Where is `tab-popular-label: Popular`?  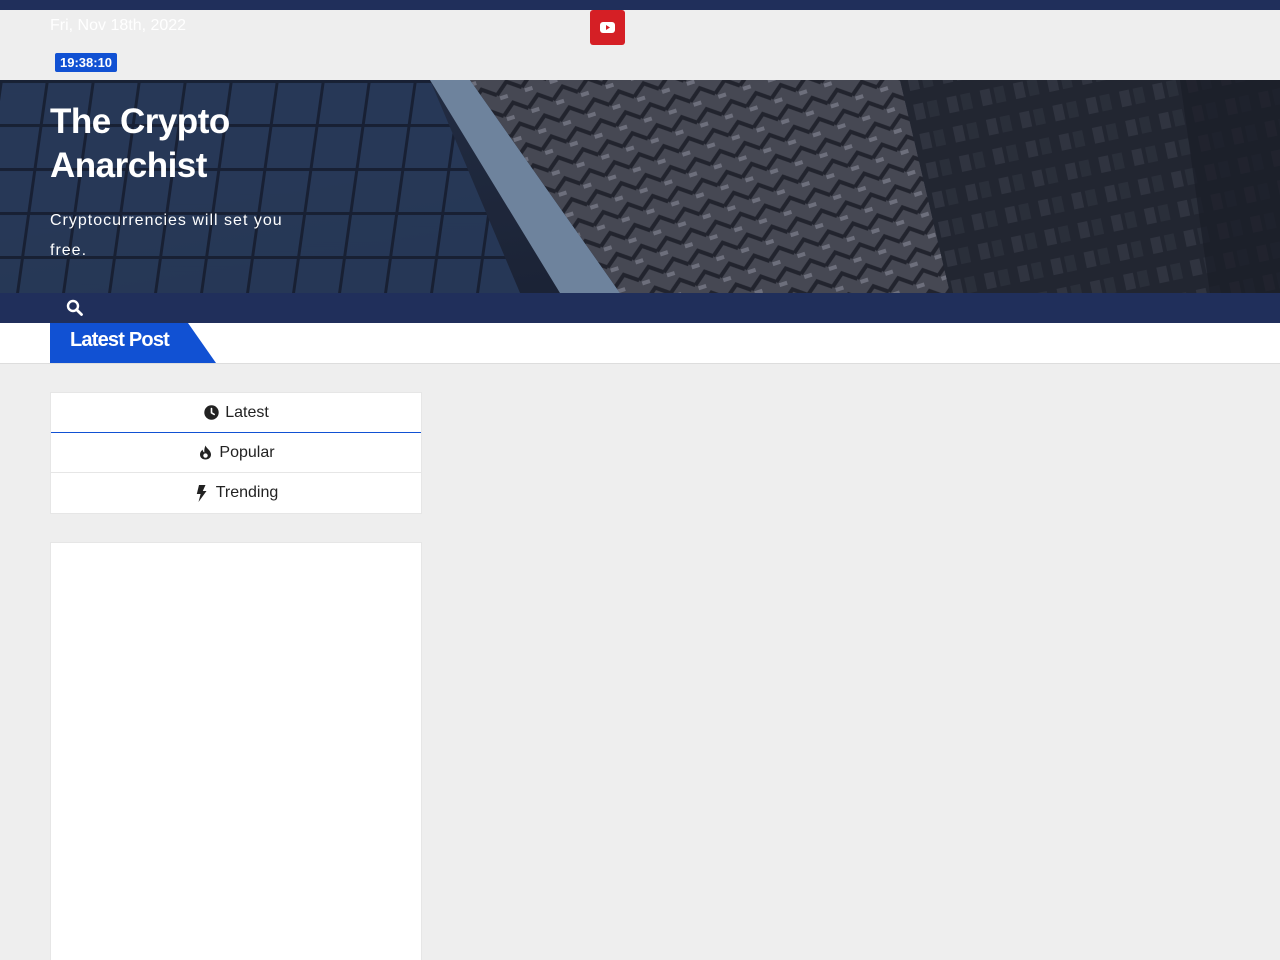
tab-popular-label: Popular is located at coordinates (247, 452).